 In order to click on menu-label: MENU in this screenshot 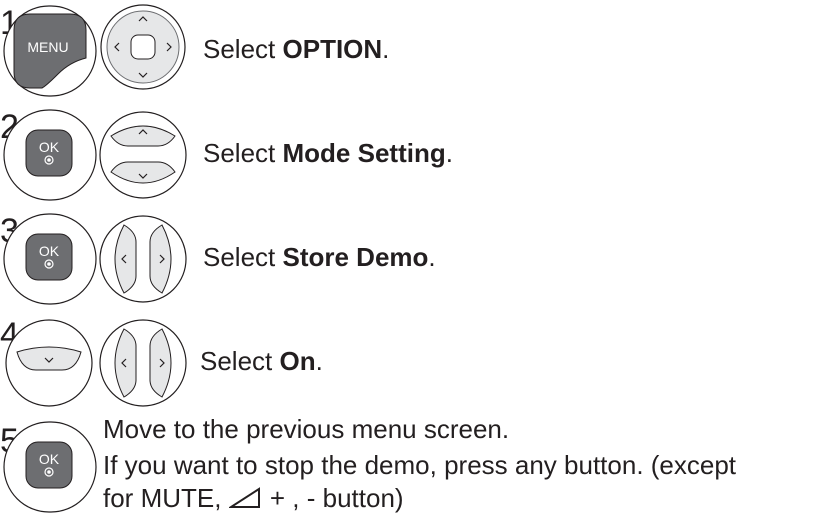, I will do `click(47, 47)`.